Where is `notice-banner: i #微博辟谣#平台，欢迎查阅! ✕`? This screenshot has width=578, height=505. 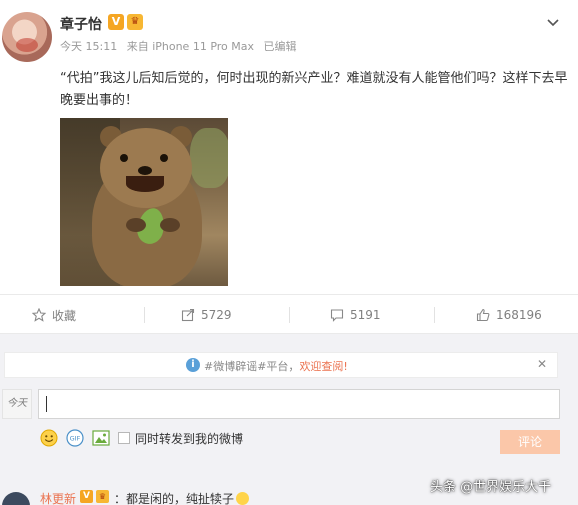
notice-banner: i #微博辟谣#平台，欢迎查阅! ✕ is located at coordinates (281, 365).